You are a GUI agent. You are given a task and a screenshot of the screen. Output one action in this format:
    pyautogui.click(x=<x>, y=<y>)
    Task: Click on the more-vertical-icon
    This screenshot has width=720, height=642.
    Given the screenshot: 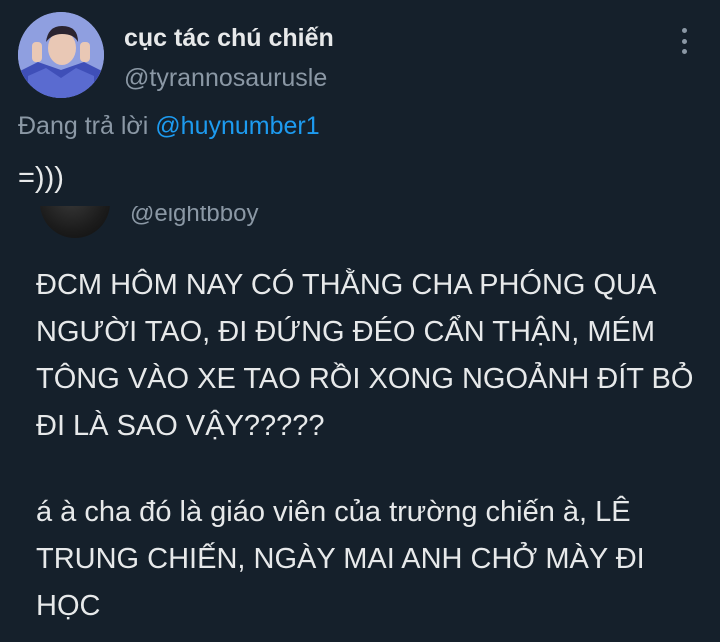 What is the action you would take?
    pyautogui.click(x=684, y=41)
    